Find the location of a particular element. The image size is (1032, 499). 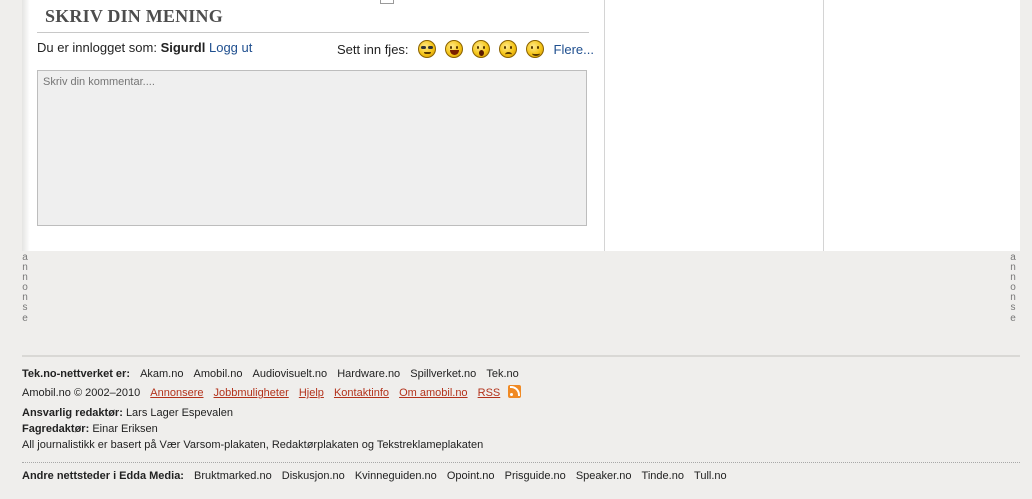

network-site-link: Amobil.no is located at coordinates (218, 374).